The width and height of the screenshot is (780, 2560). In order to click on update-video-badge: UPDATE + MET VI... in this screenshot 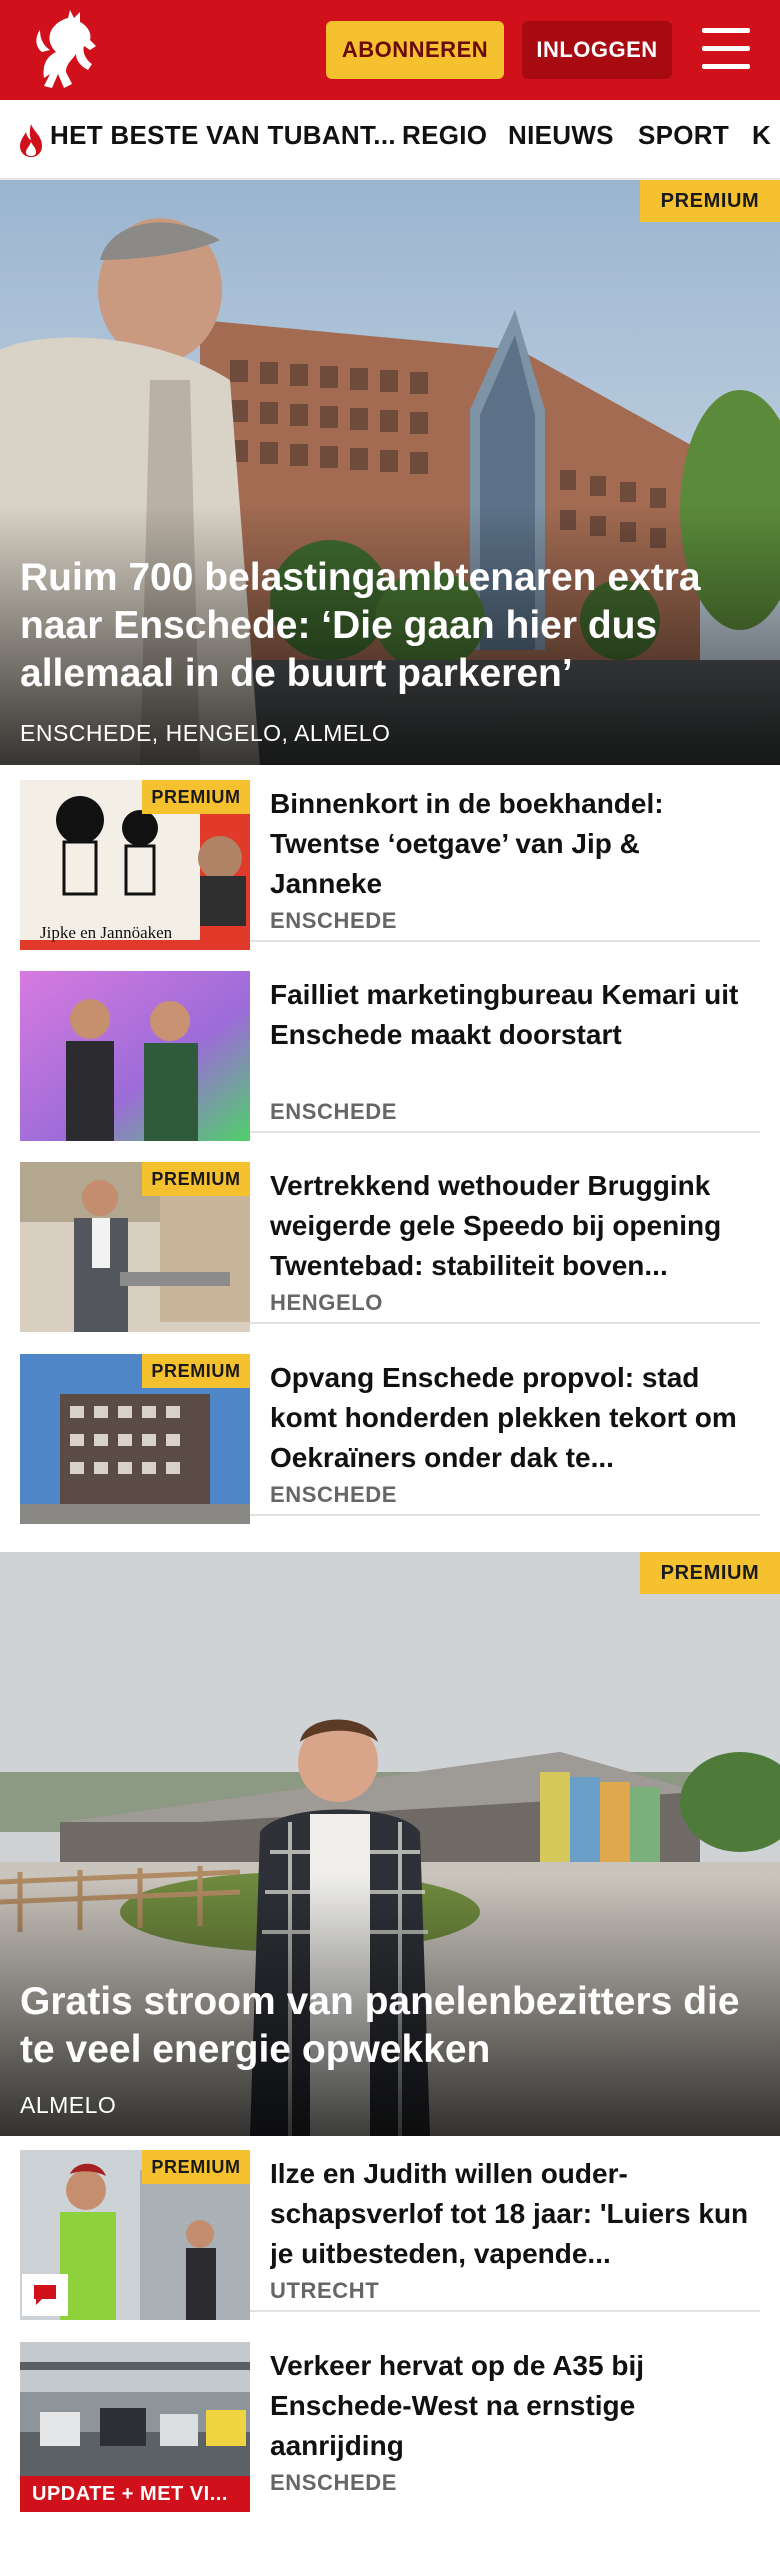, I will do `click(135, 2494)`.